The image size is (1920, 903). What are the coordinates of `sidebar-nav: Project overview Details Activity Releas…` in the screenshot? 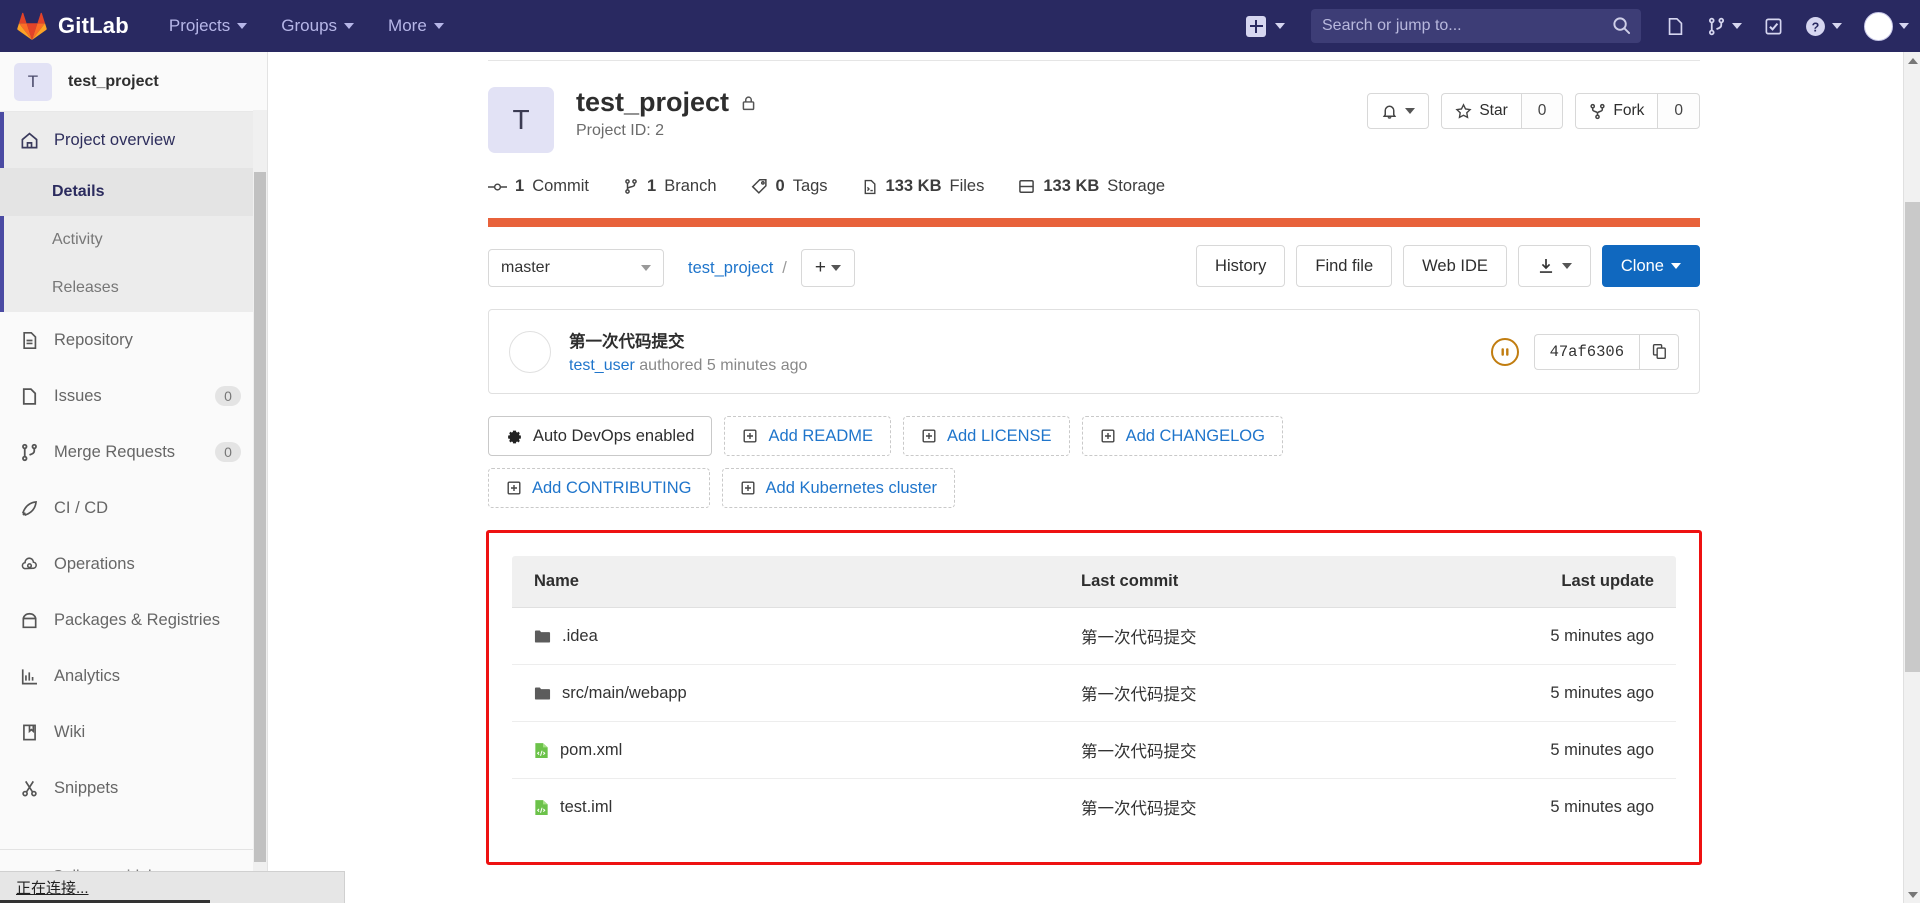 It's located at (133, 464).